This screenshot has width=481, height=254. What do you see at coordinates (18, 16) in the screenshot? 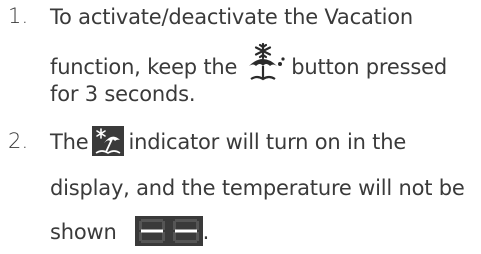
I see `step-number: 1.` at bounding box center [18, 16].